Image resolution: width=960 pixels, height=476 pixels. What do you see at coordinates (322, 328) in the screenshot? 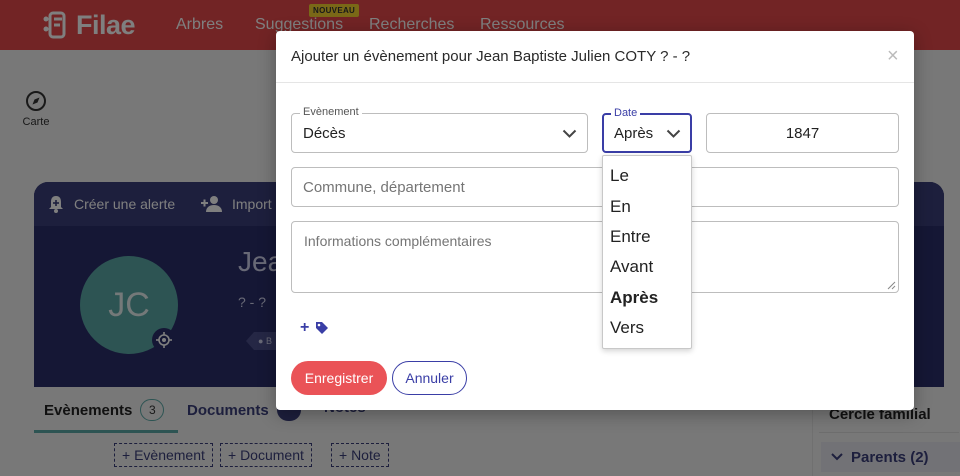
I see `tag-icon` at bounding box center [322, 328].